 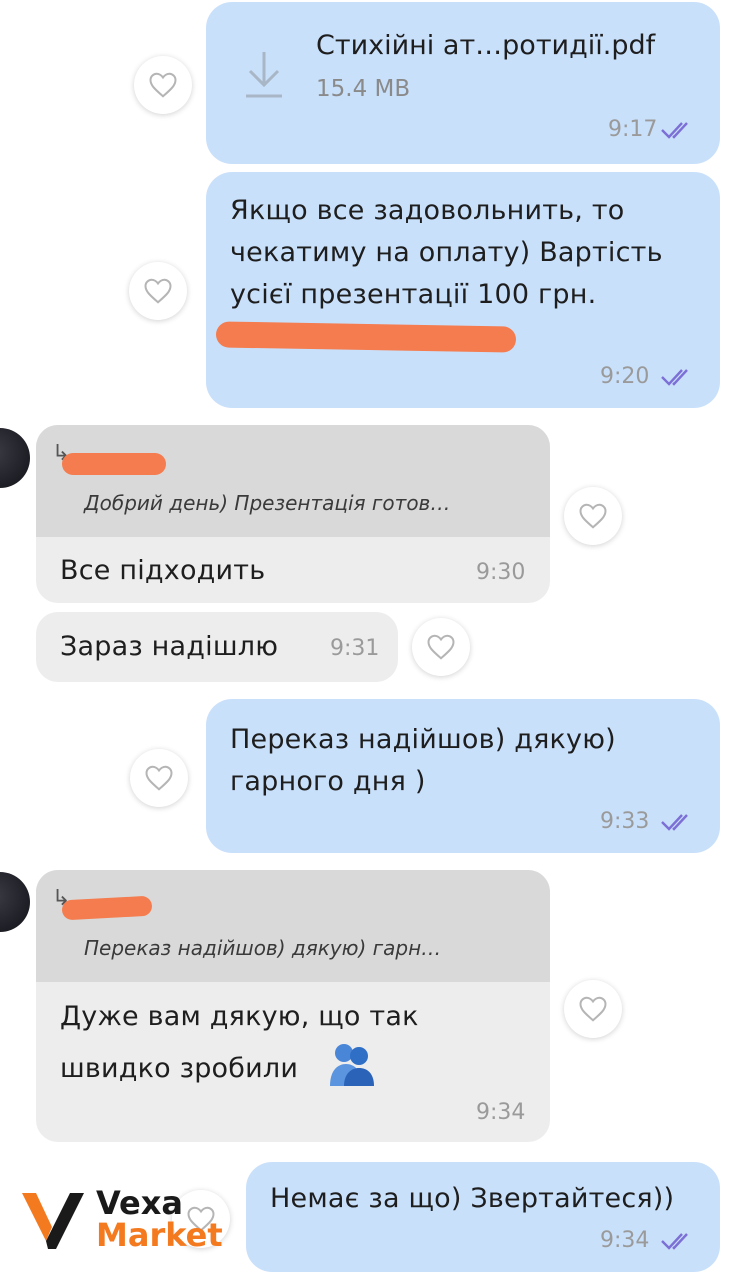 I want to click on file-size: 15.4 MB, so click(x=363, y=89).